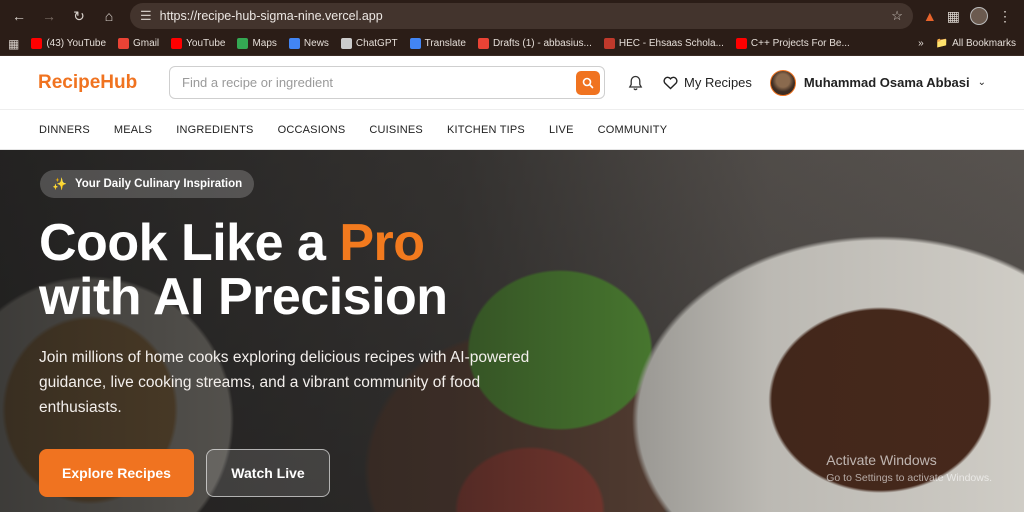  I want to click on bookmark-item: ChatGPT, so click(369, 43).